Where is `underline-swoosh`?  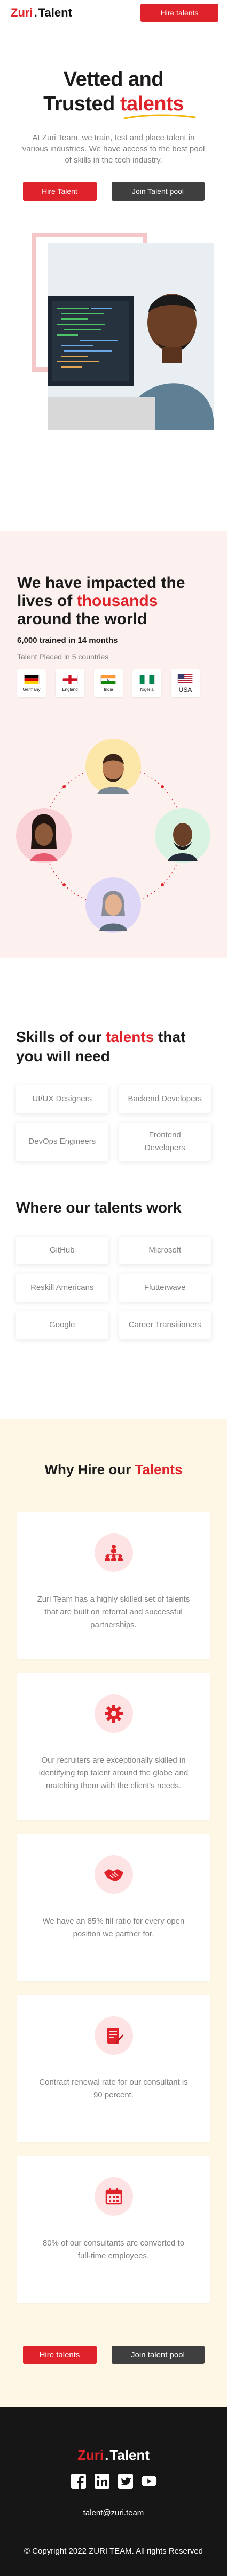
underline-swoosh is located at coordinates (159, 117).